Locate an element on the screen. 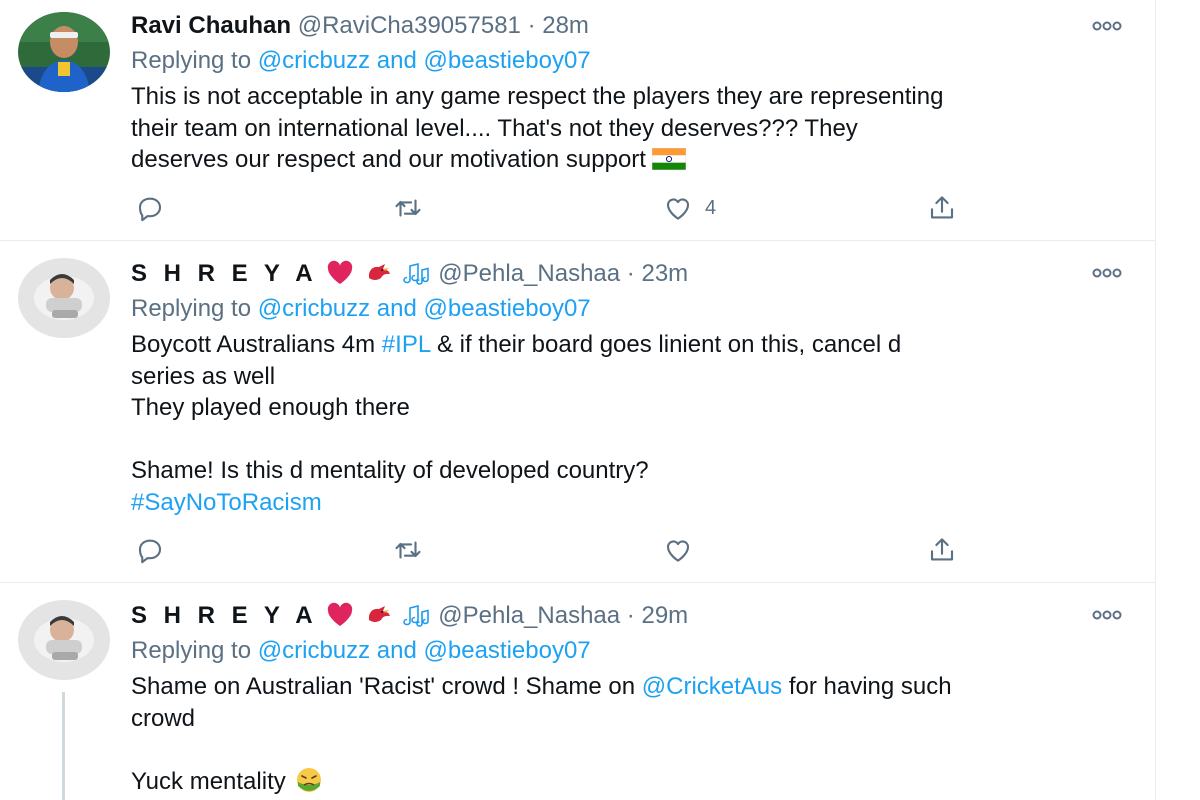 The image size is (1200, 800). display-name: Ravi Chauhan is located at coordinates (211, 25).